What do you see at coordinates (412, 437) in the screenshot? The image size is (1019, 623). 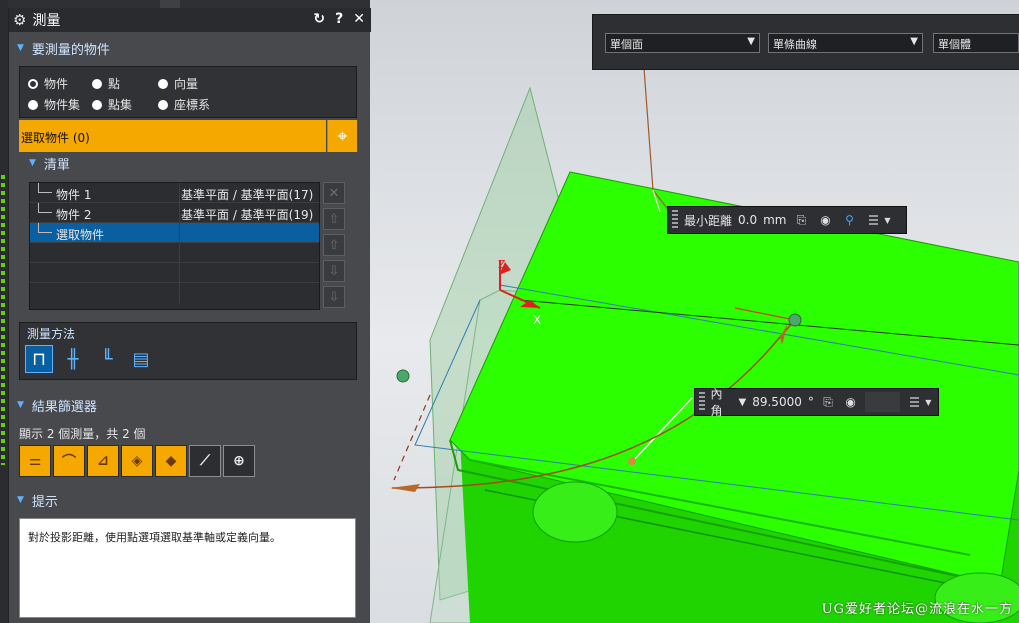 I see `dashed-axis` at bounding box center [412, 437].